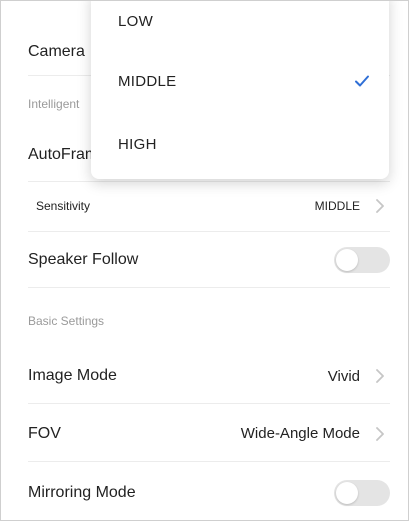  What do you see at coordinates (209, 260) in the screenshot?
I see `speaker-follow-row: Speaker Follow` at bounding box center [209, 260].